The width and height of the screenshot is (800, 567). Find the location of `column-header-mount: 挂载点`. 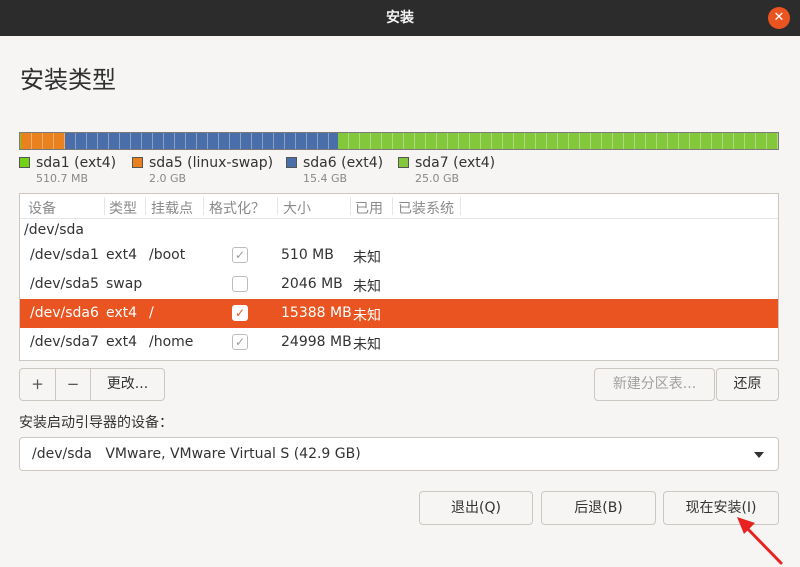

column-header-mount: 挂载点 is located at coordinates (172, 208).